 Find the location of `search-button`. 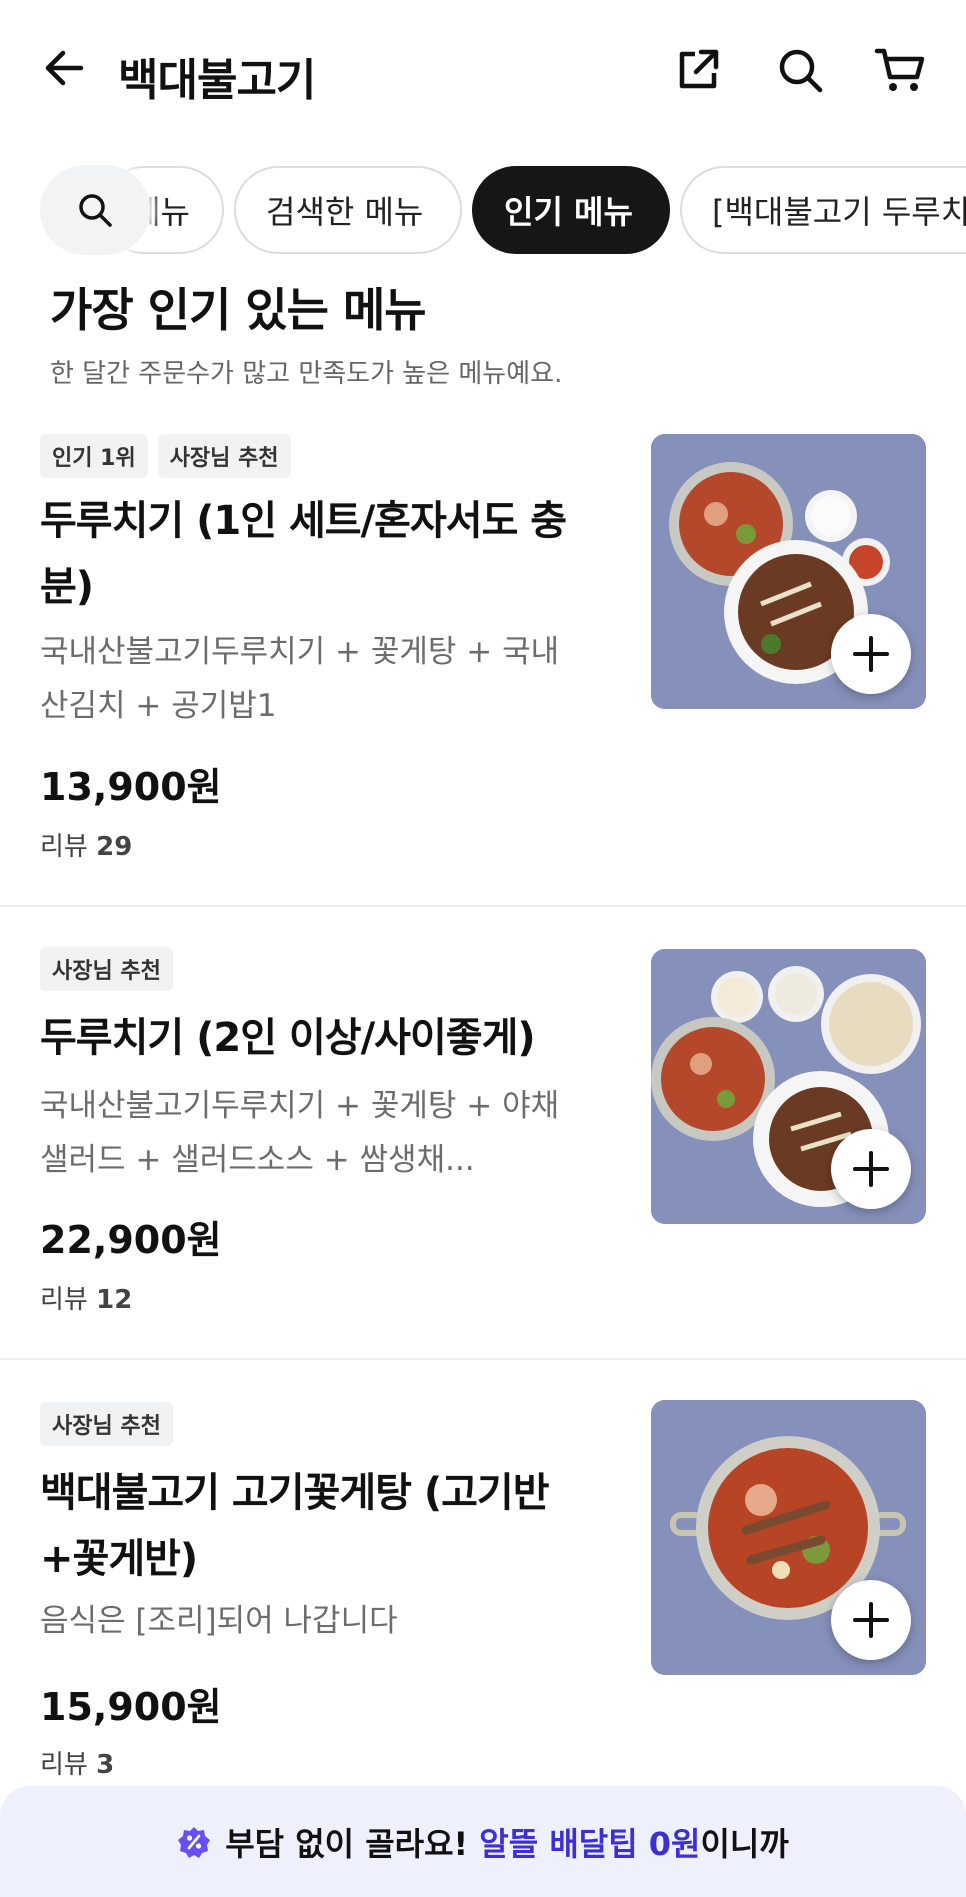

search-button is located at coordinates (800, 70).